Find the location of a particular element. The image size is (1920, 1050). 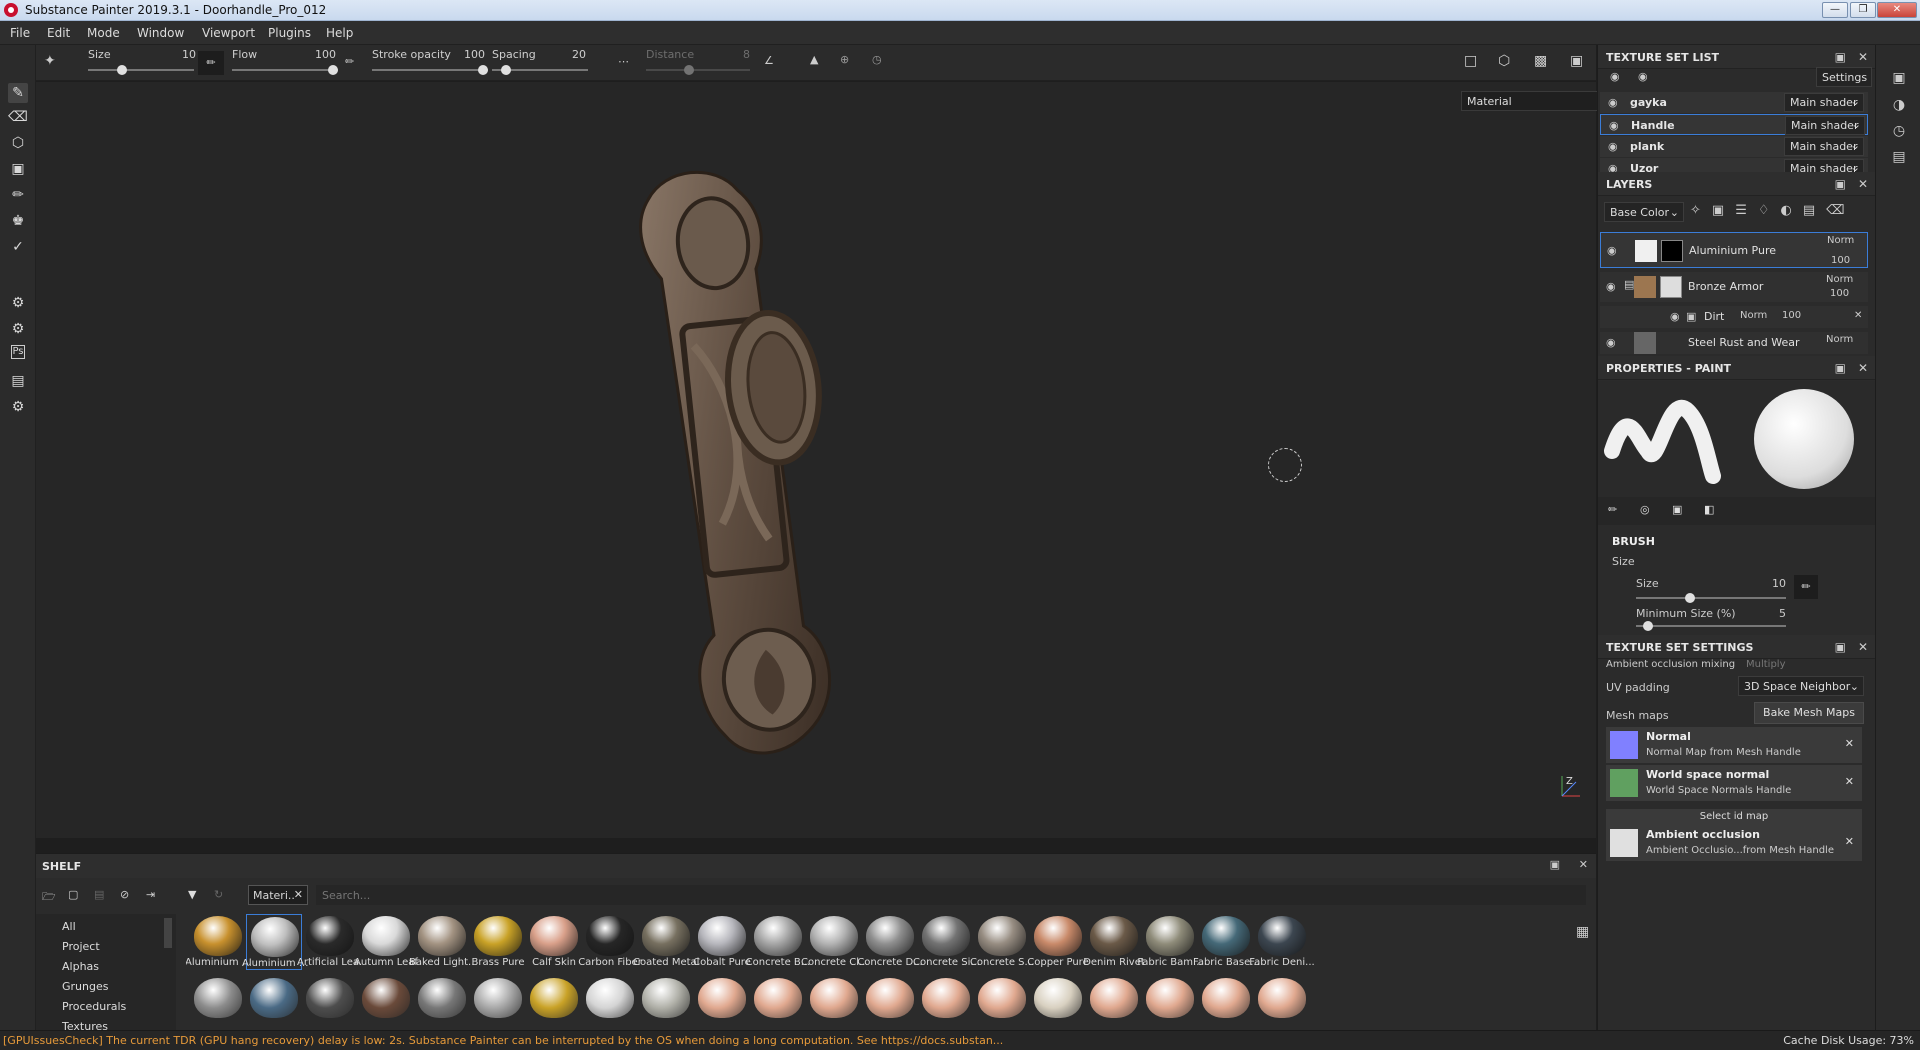

tab-material-icon: ◧ is located at coordinates (1709, 509).